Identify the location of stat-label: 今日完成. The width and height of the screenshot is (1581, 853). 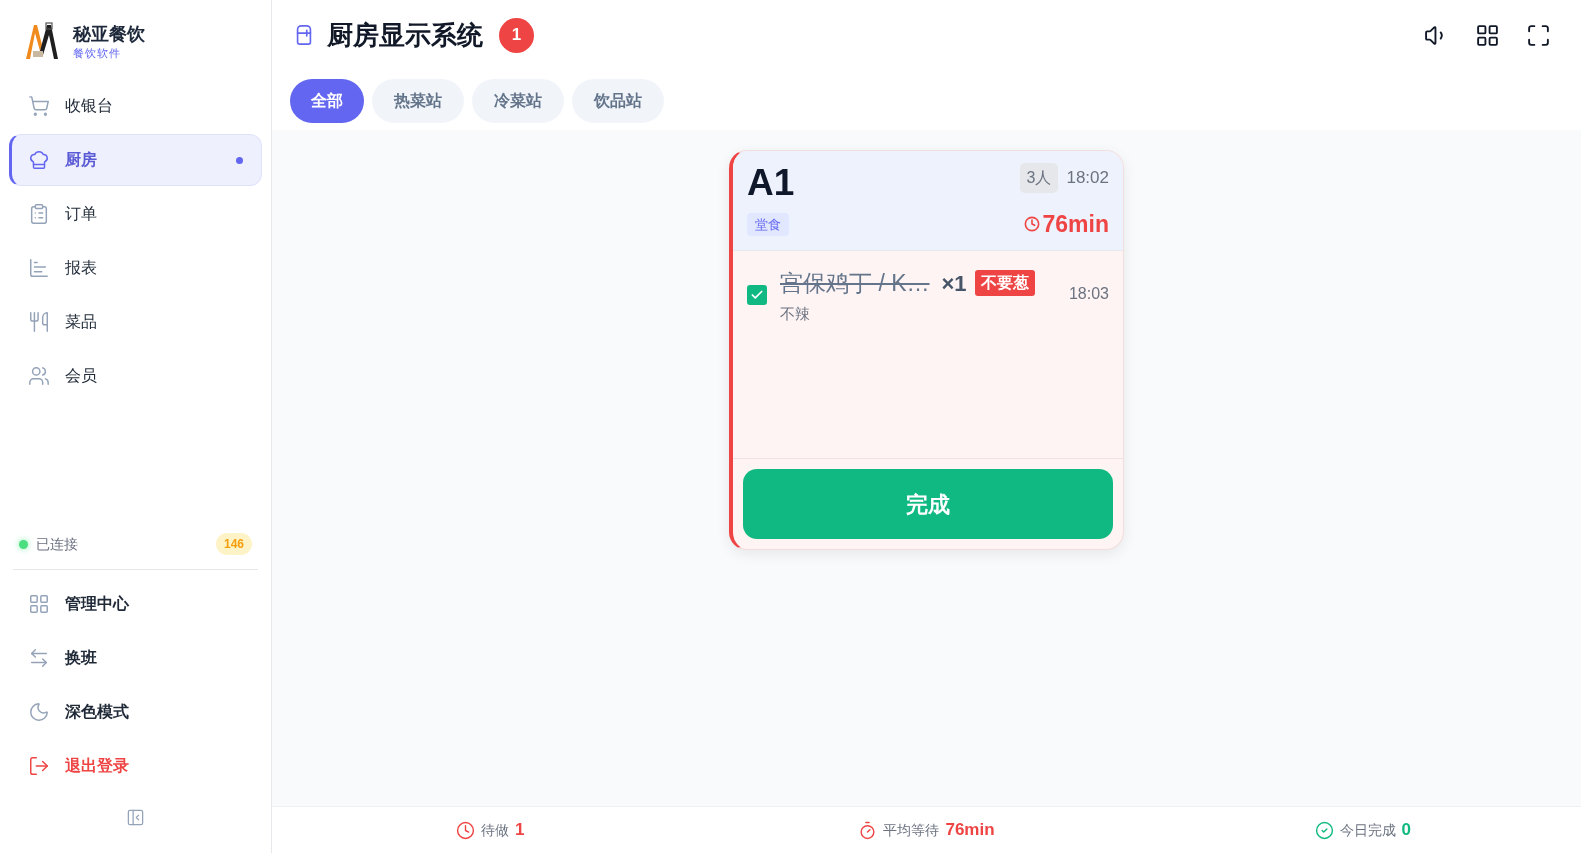
(1367, 830).